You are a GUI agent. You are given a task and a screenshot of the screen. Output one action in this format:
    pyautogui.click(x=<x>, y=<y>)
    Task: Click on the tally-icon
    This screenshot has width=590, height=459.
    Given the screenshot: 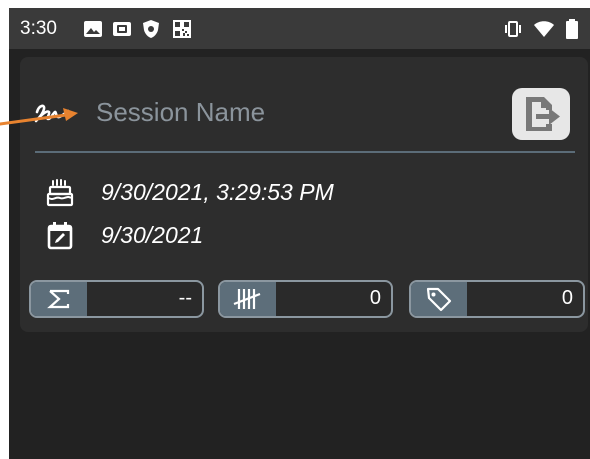 What is the action you would take?
    pyautogui.click(x=248, y=299)
    